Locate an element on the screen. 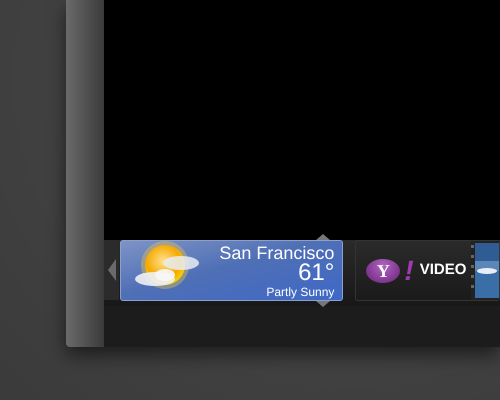  weather-condition: Partly Sunny is located at coordinates (300, 292).